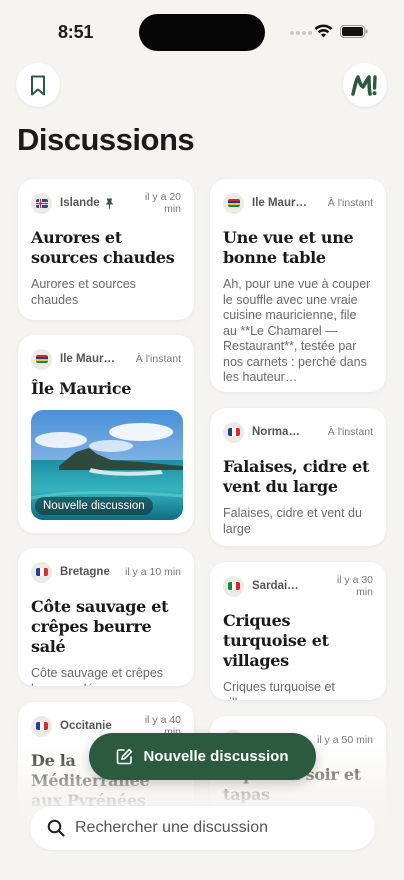 The height and width of the screenshot is (880, 404). What do you see at coordinates (56, 828) in the screenshot?
I see `search-icon` at bounding box center [56, 828].